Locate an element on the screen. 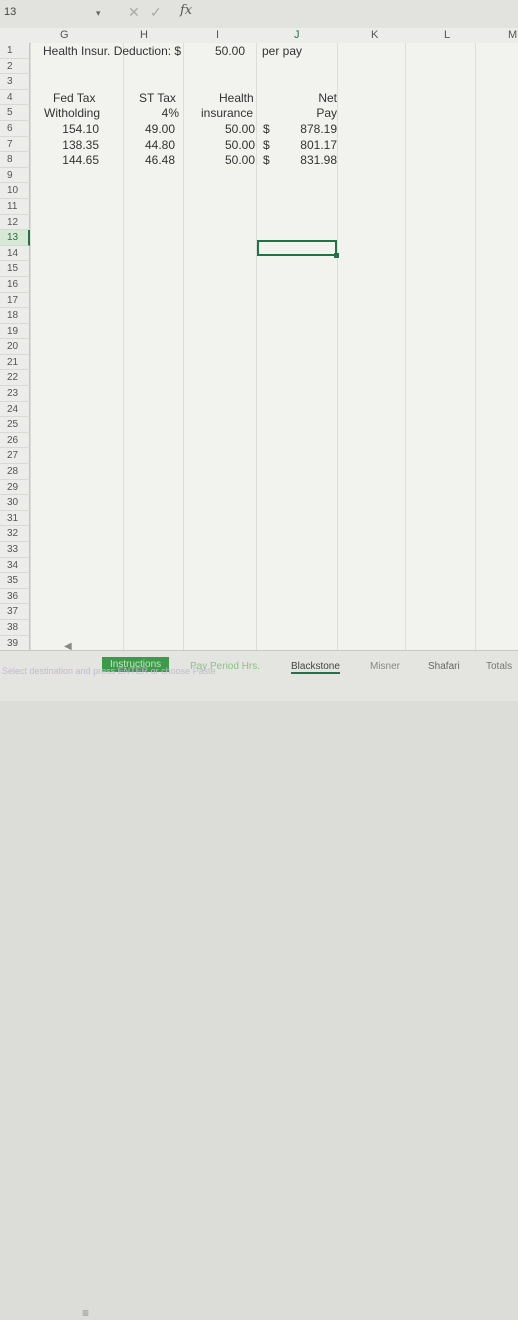  row-number: 14 is located at coordinates (15, 253).